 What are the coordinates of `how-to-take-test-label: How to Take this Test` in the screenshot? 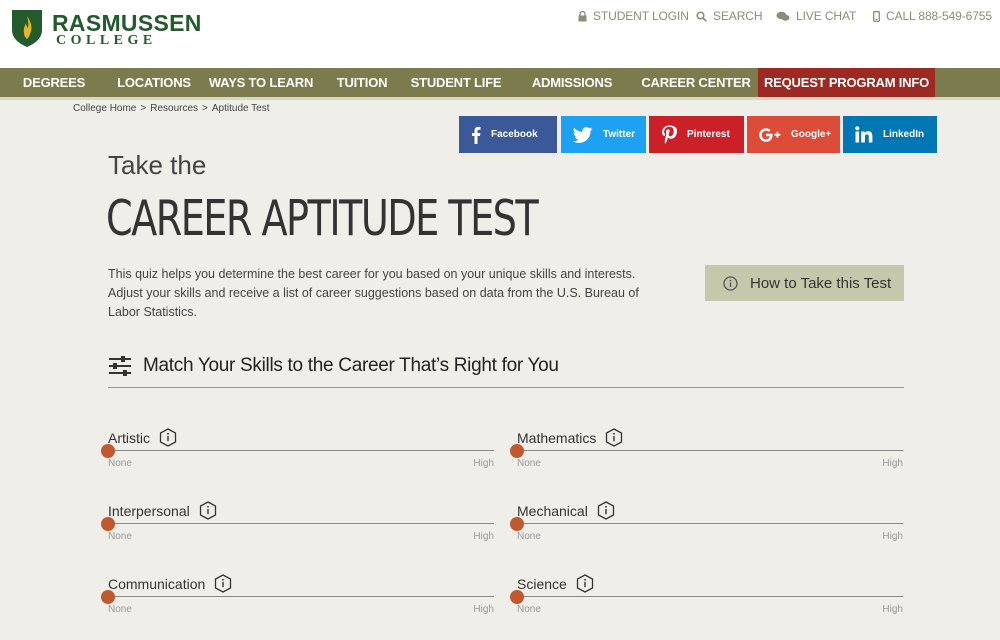 It's located at (821, 283).